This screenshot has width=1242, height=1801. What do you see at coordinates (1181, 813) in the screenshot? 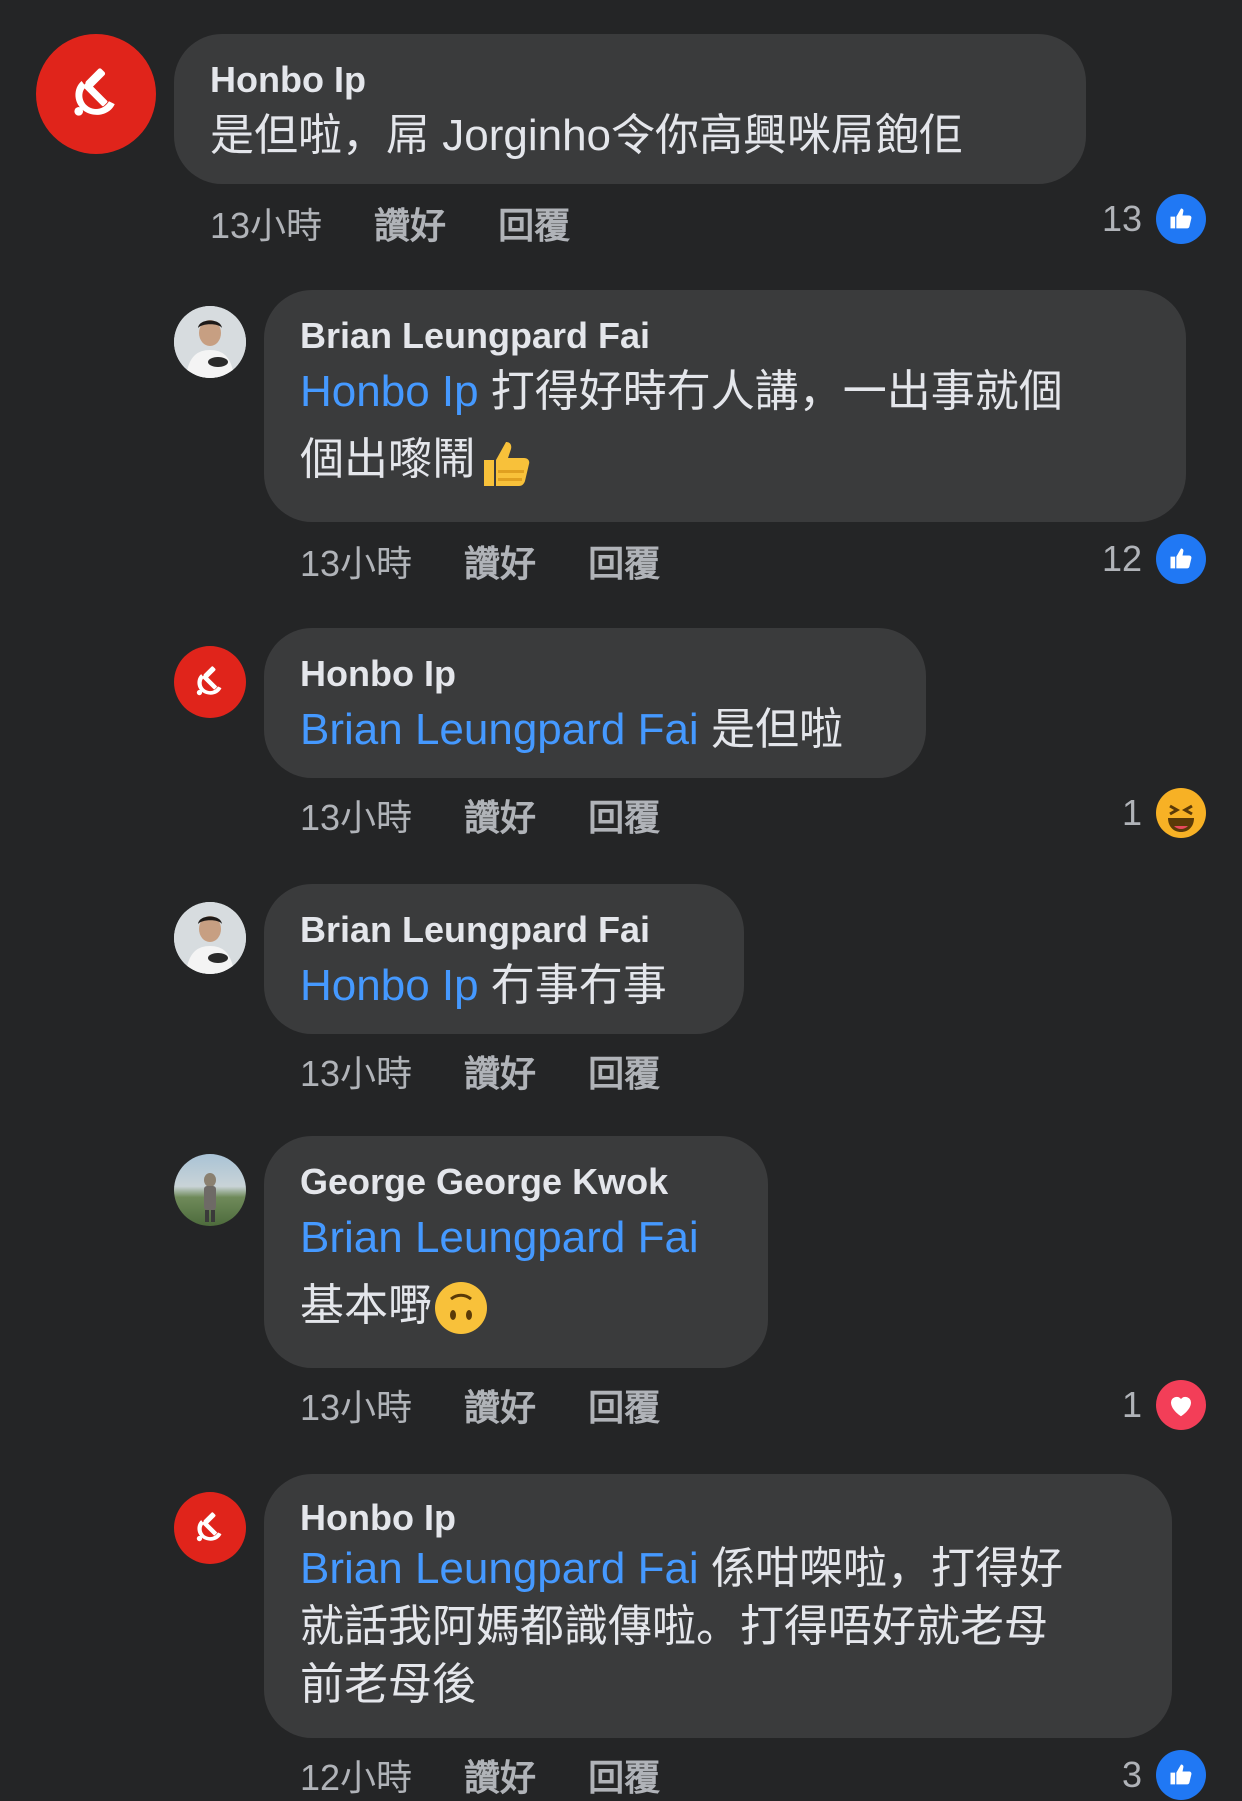
I see `haha-reaction-icon` at bounding box center [1181, 813].